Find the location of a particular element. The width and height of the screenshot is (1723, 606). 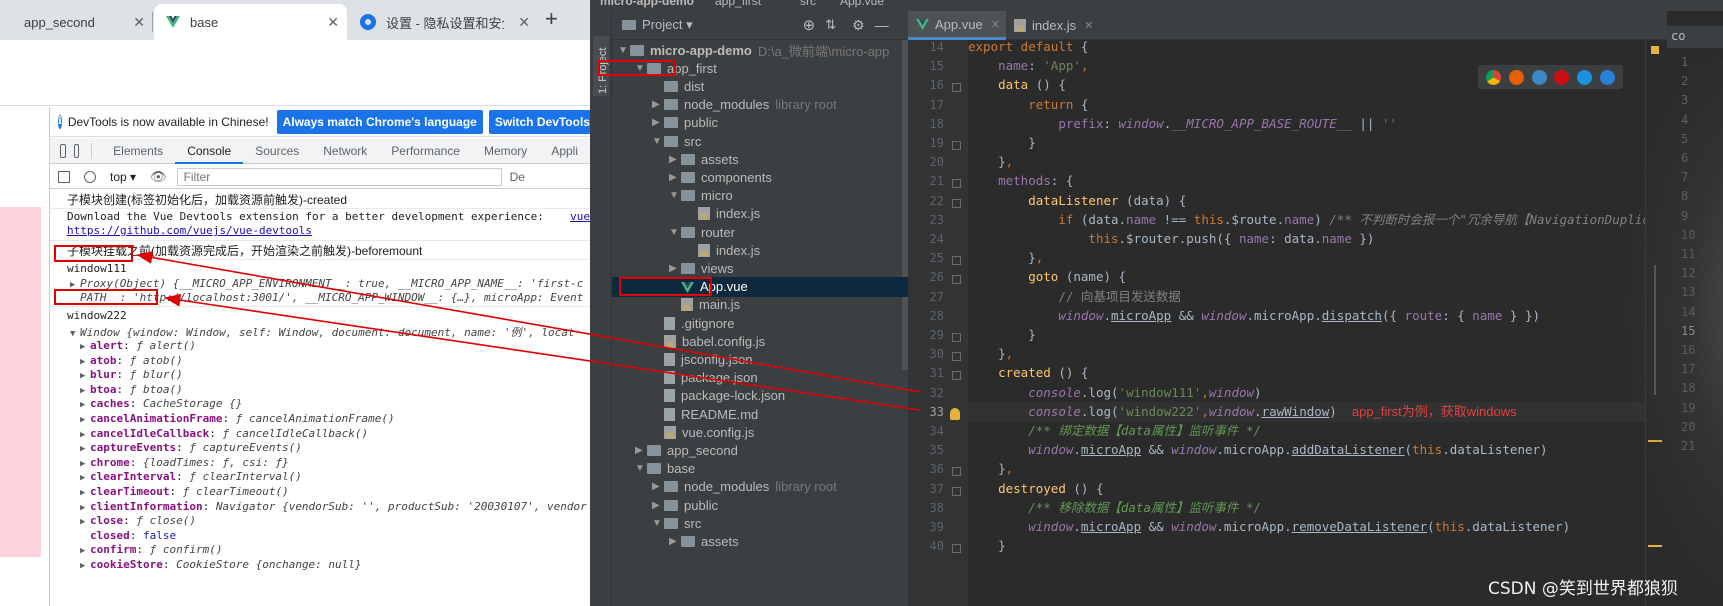

tree-item: package.json is located at coordinates (760, 378).